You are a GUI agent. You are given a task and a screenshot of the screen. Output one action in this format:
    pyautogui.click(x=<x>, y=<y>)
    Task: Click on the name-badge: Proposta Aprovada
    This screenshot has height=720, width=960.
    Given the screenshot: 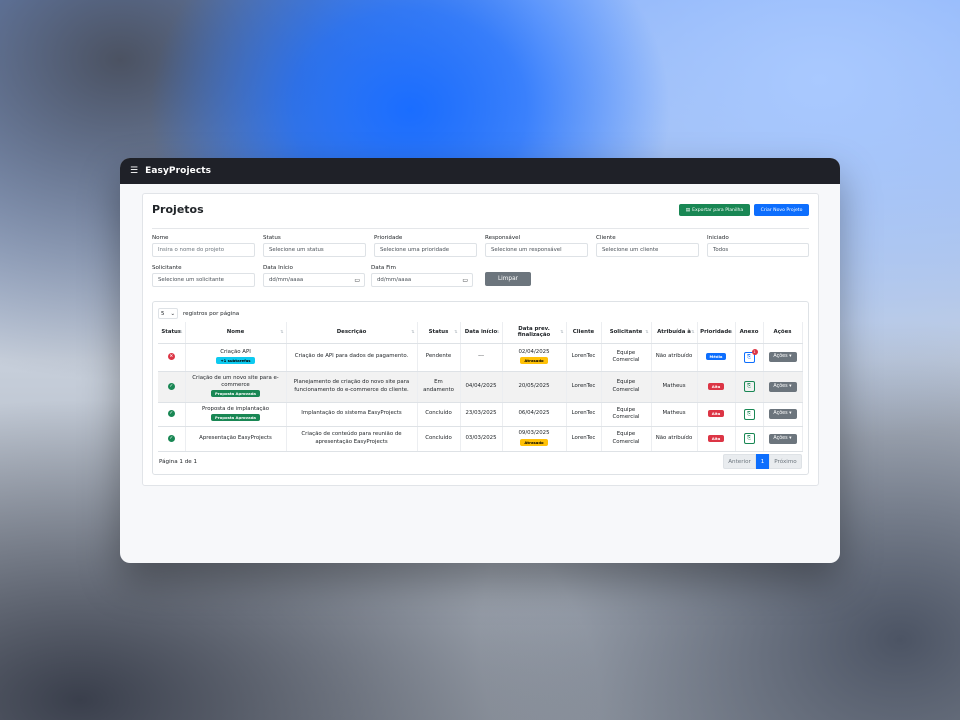 What is the action you would take?
    pyautogui.click(x=235, y=418)
    